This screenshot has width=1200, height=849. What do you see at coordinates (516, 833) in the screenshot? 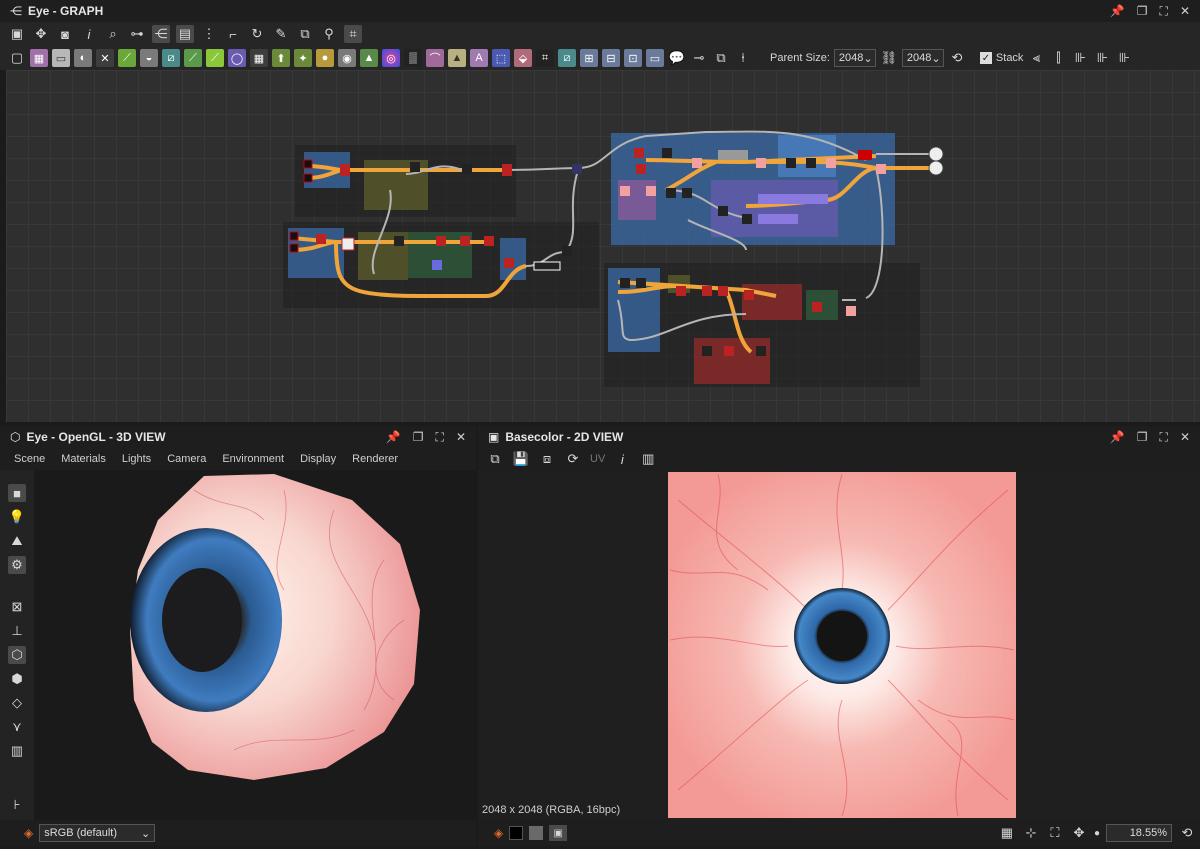
I see `black-swatch-icon` at bounding box center [516, 833].